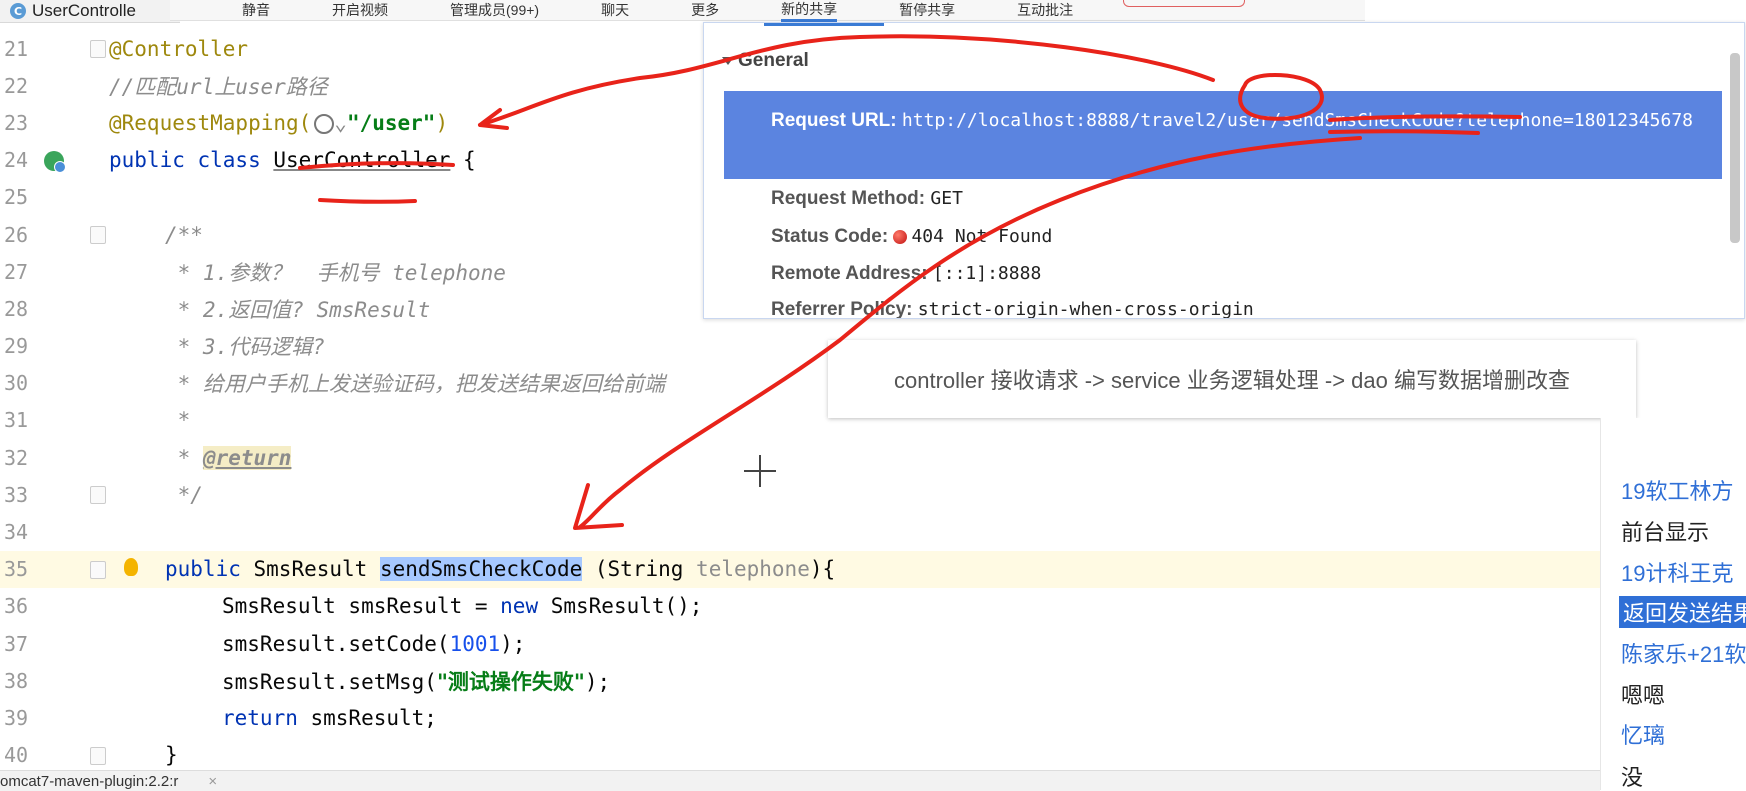 The width and height of the screenshot is (1746, 791). I want to click on line-number: 28, so click(16, 308).